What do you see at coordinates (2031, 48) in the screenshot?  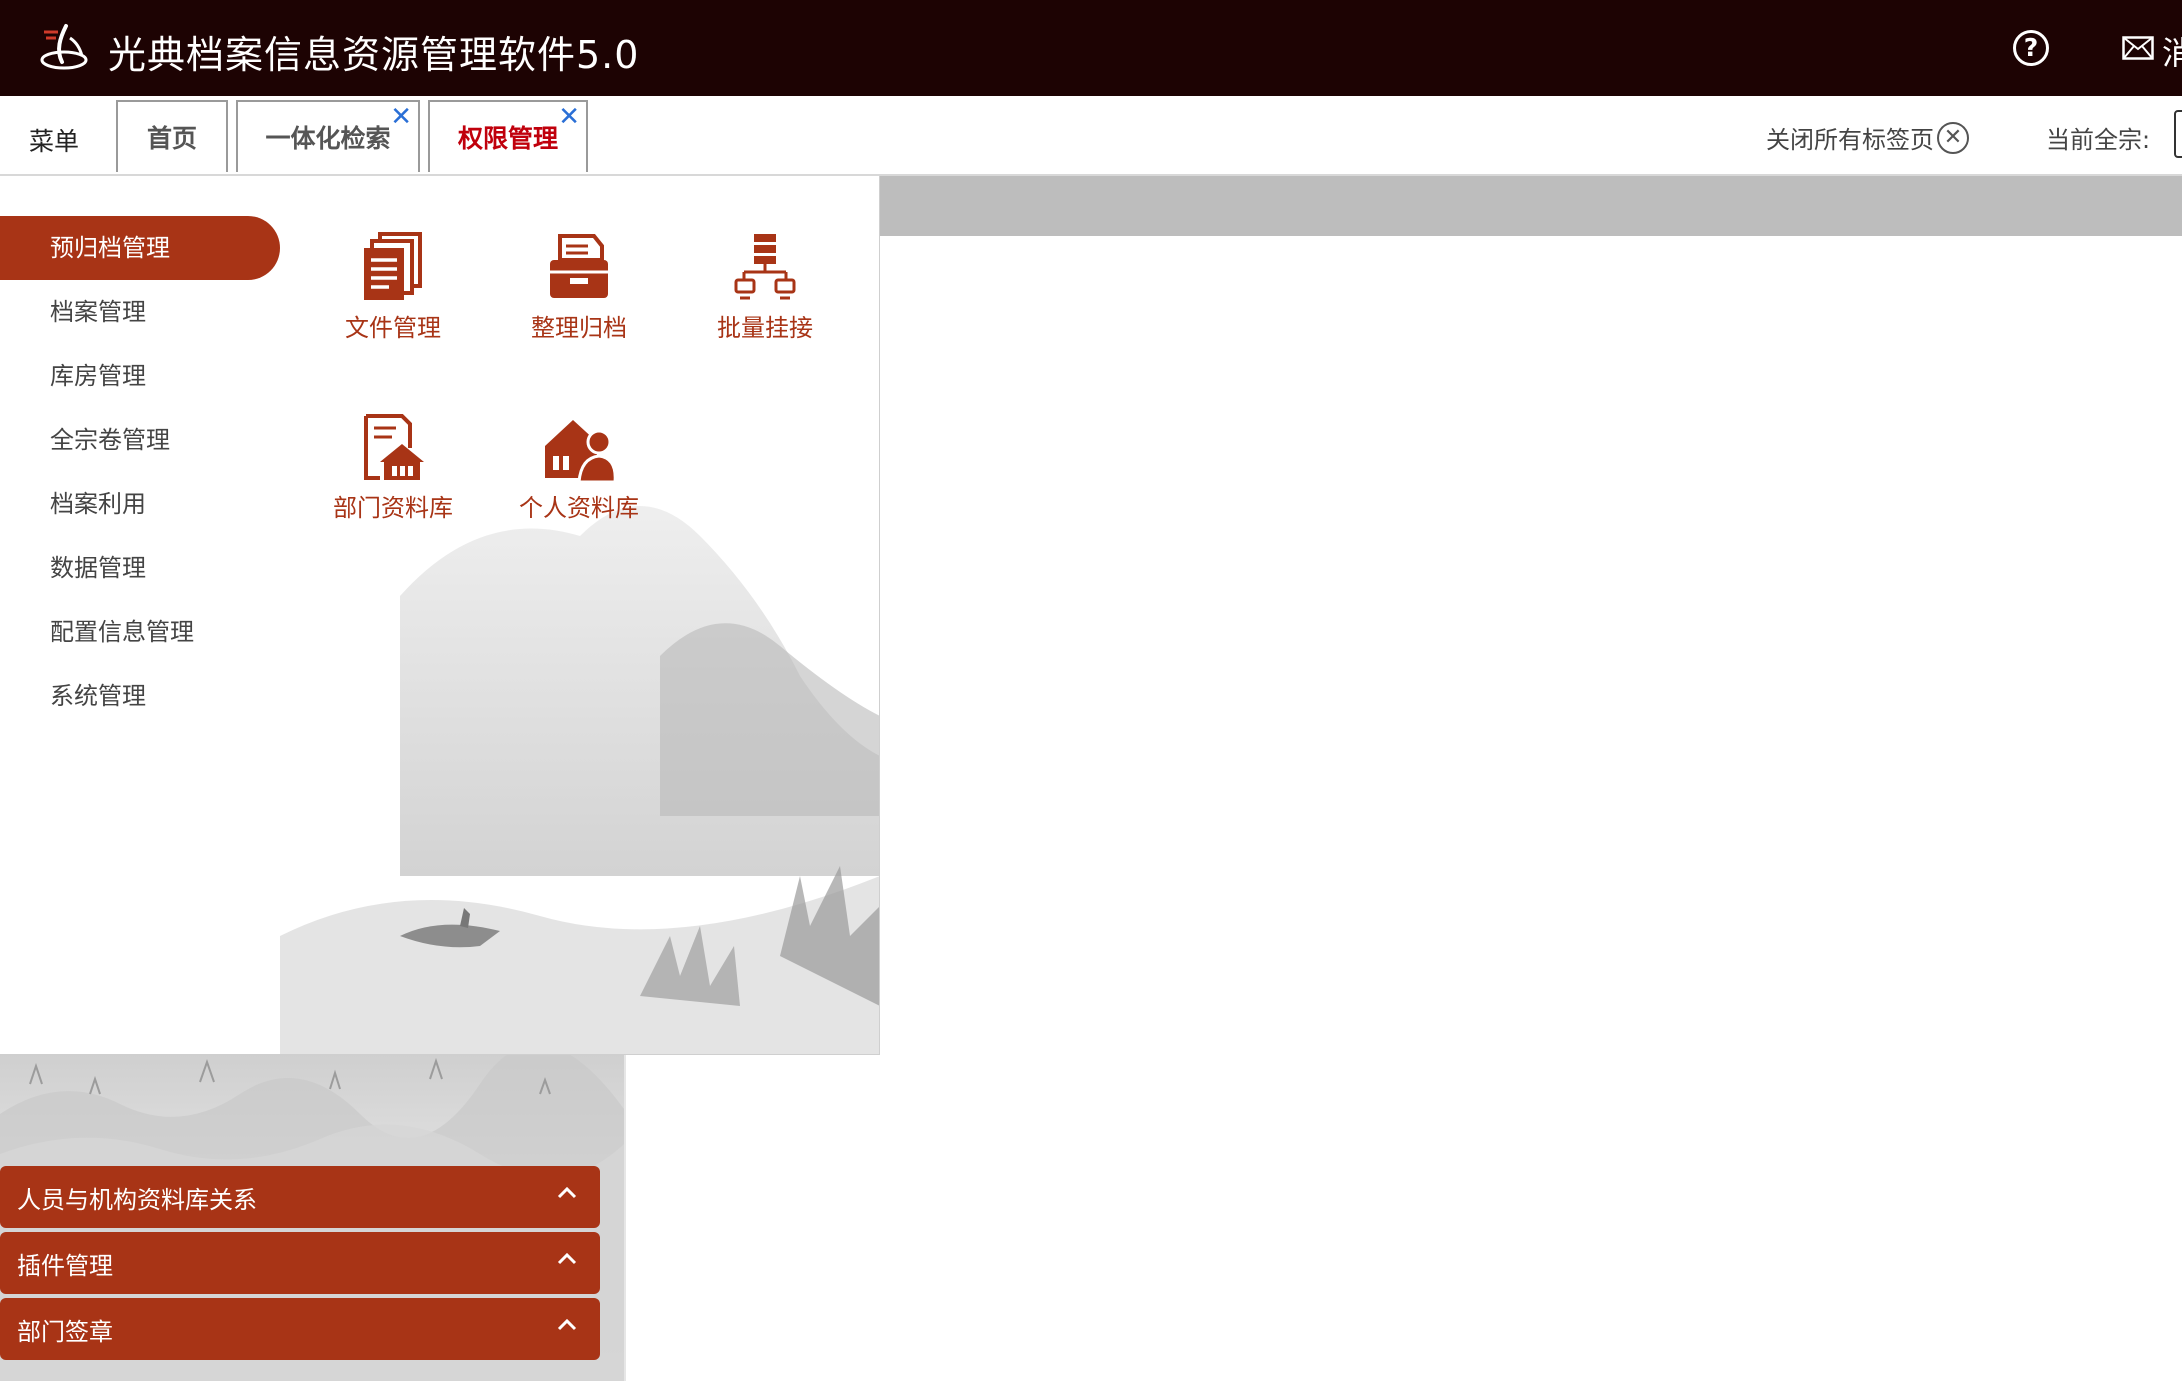 I see `help-icon: ?` at bounding box center [2031, 48].